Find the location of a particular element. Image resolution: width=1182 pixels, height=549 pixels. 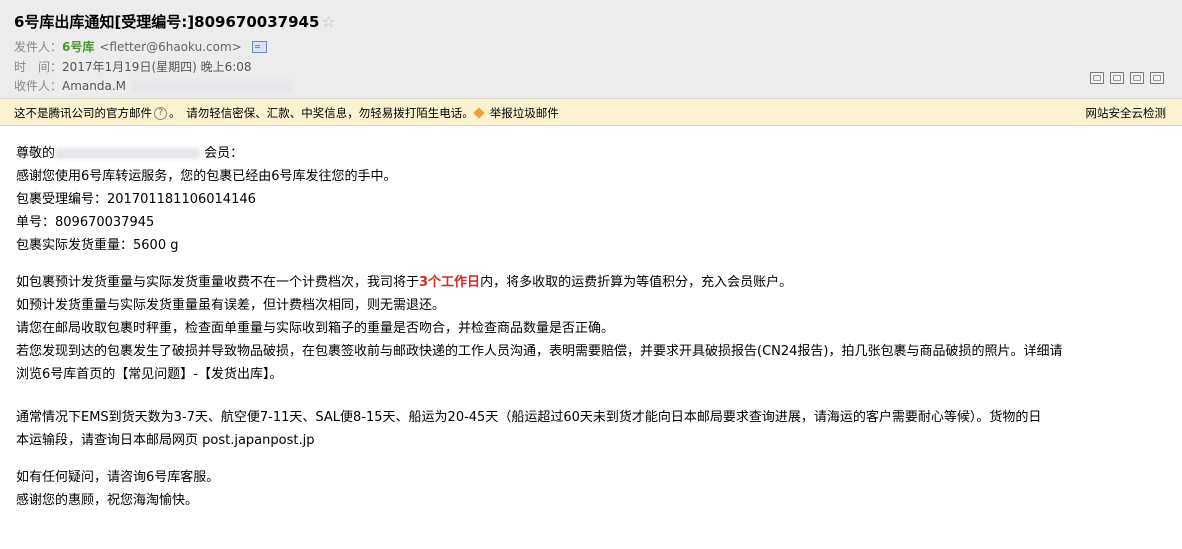

thanks-line: 感谢您使用6号库转运服务，您的包裹已经由6号库发往您的手中。 is located at coordinates (206, 176).